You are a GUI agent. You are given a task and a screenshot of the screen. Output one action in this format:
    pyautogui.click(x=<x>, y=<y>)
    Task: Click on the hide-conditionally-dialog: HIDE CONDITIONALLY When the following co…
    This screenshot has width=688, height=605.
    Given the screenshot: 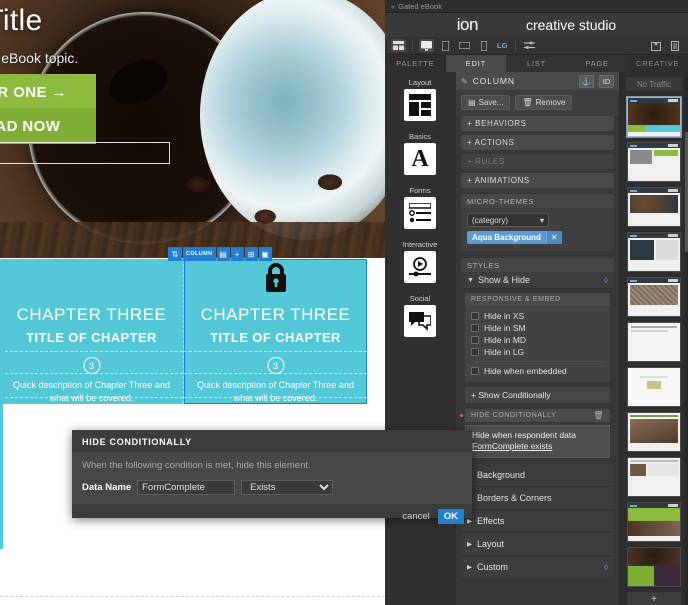 What is the action you would take?
    pyautogui.click(x=272, y=477)
    